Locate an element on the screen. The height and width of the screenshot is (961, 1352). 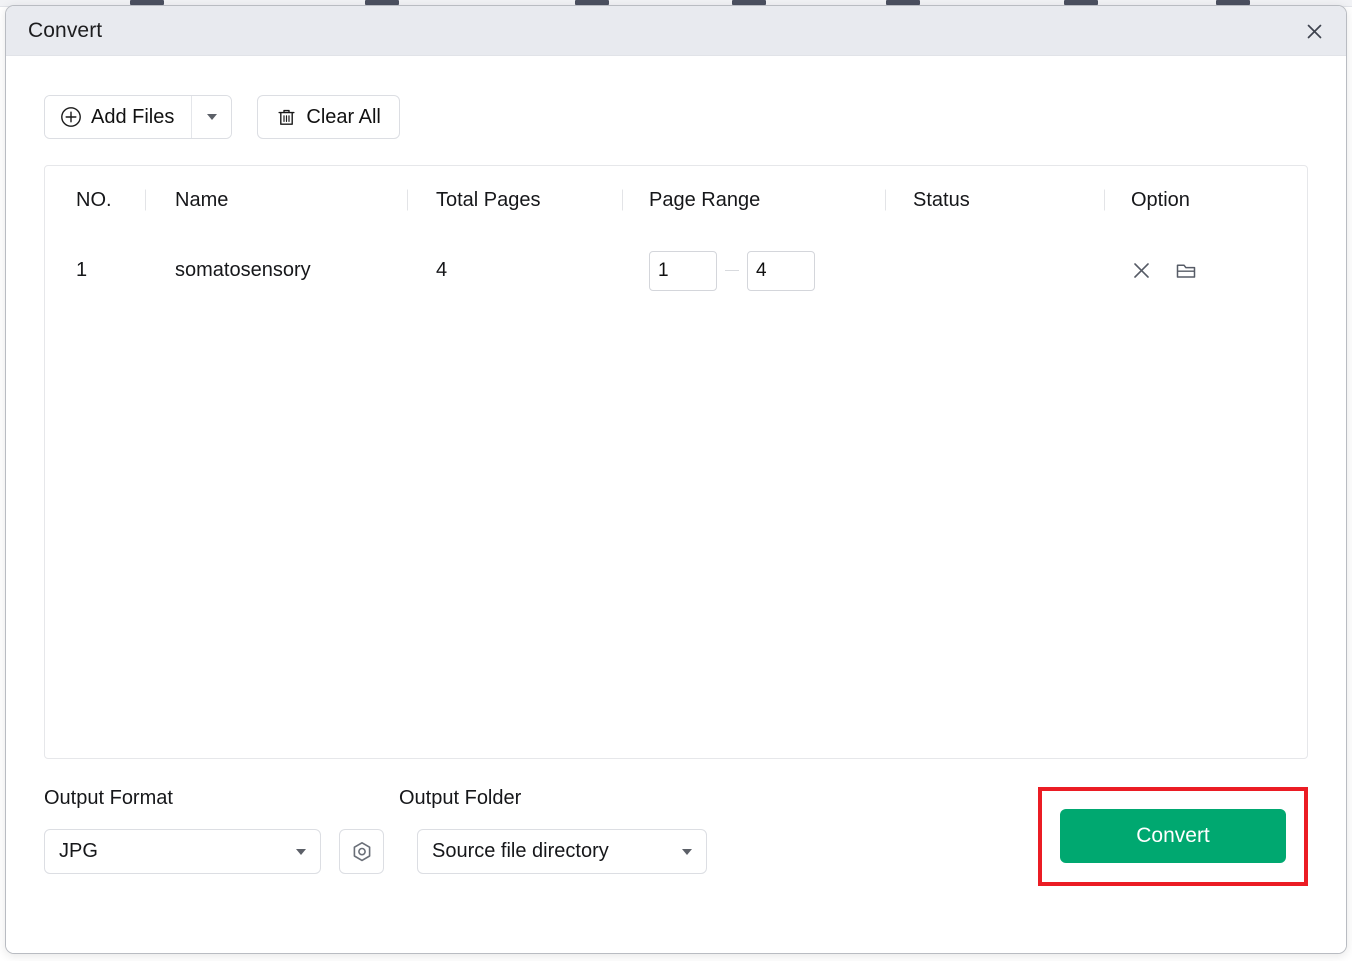
trash-icon is located at coordinates (286, 117).